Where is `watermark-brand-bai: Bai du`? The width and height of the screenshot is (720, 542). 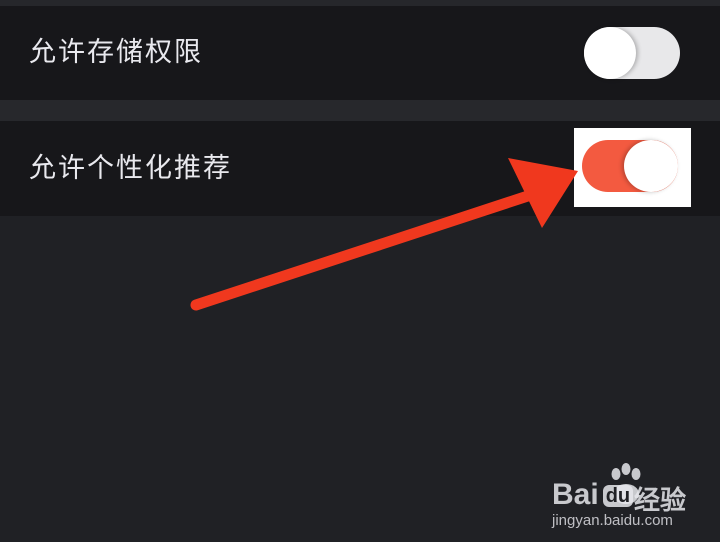 watermark-brand-bai: Bai du is located at coordinates (593, 495).